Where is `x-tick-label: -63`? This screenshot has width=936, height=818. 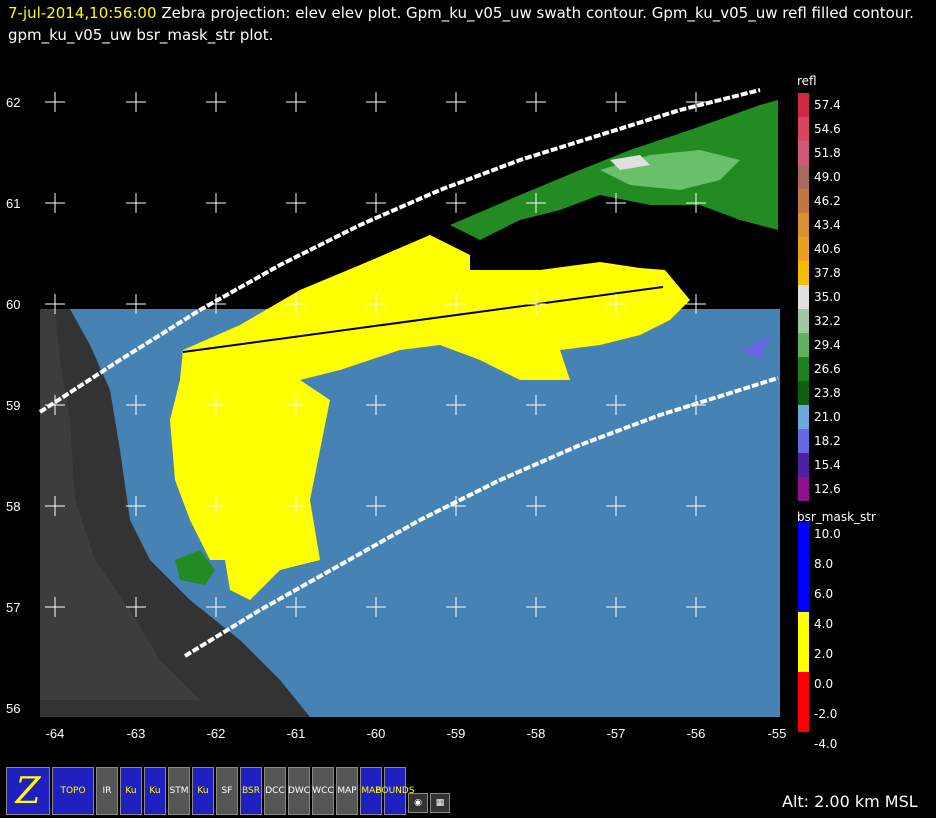 x-tick-label: -63 is located at coordinates (136, 733).